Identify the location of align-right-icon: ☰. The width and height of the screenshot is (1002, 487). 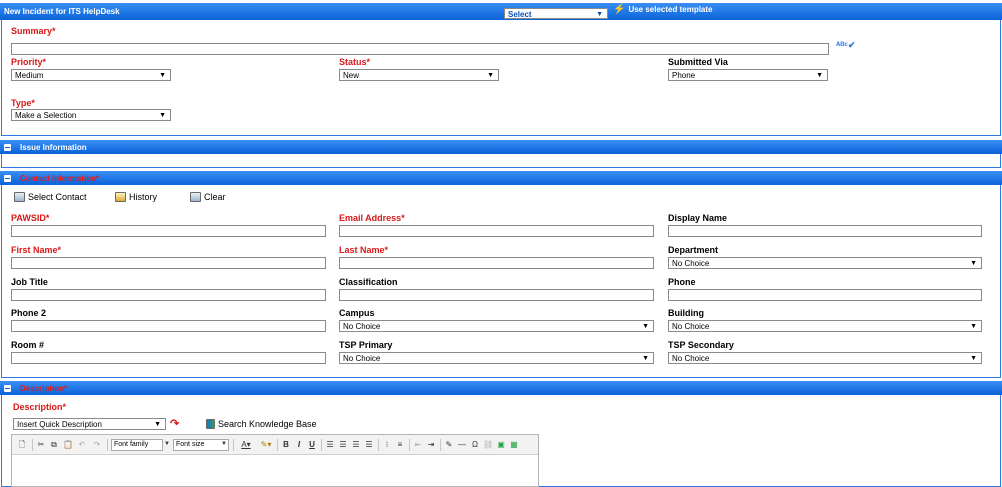
(356, 444).